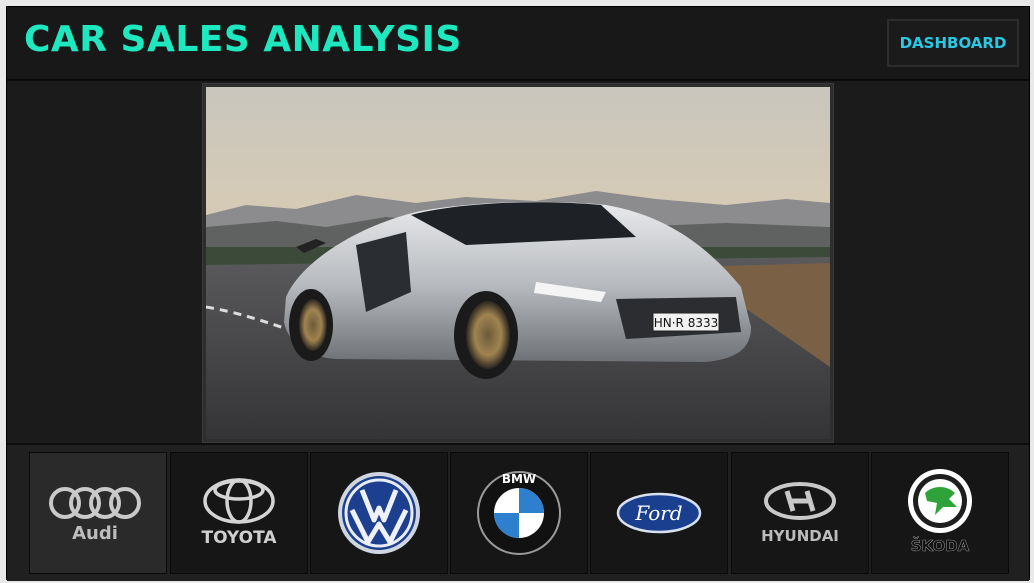 Image resolution: width=1034 pixels, height=583 pixels. Describe the element at coordinates (686, 323) in the screenshot. I see `license-plate: HN·R 8333` at that location.